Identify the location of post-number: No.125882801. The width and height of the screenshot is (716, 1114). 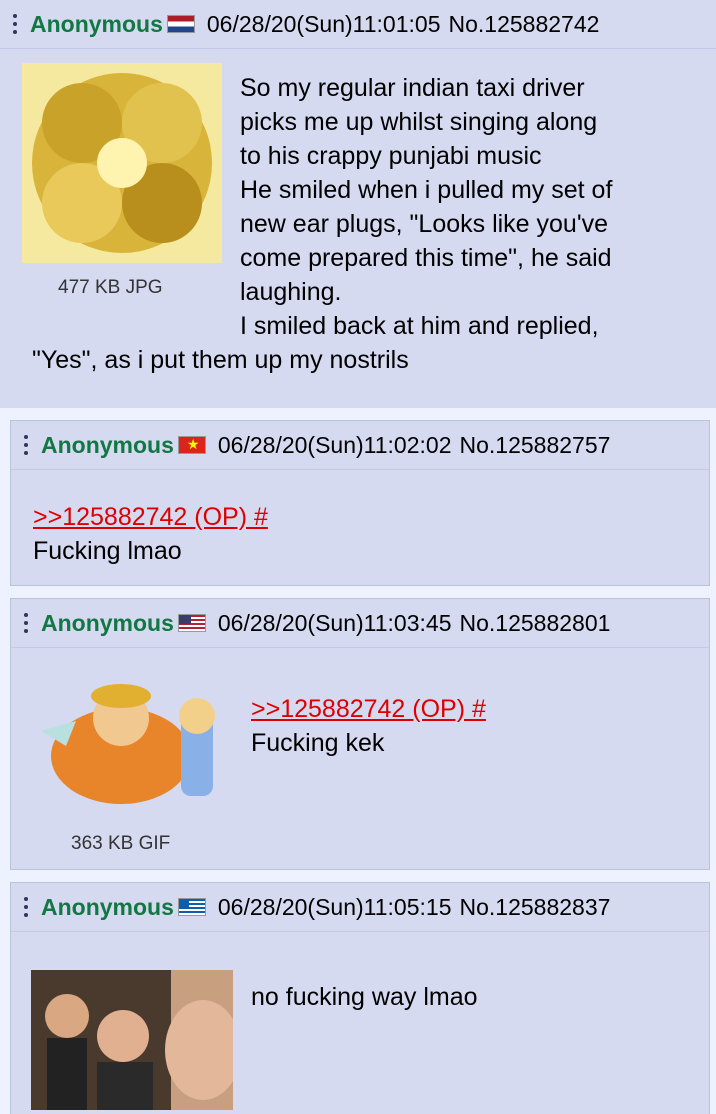
(534, 623).